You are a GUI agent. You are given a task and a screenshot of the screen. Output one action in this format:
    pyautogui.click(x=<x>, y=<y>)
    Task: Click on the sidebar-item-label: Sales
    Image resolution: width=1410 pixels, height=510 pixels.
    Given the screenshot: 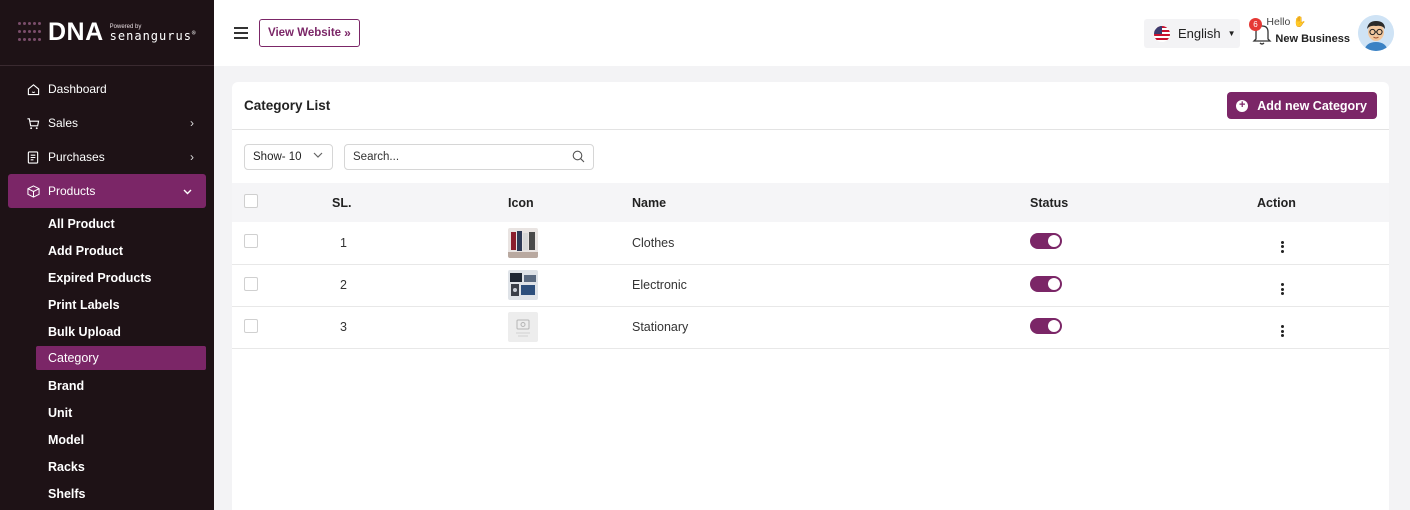 What is the action you would take?
    pyautogui.click(x=63, y=123)
    